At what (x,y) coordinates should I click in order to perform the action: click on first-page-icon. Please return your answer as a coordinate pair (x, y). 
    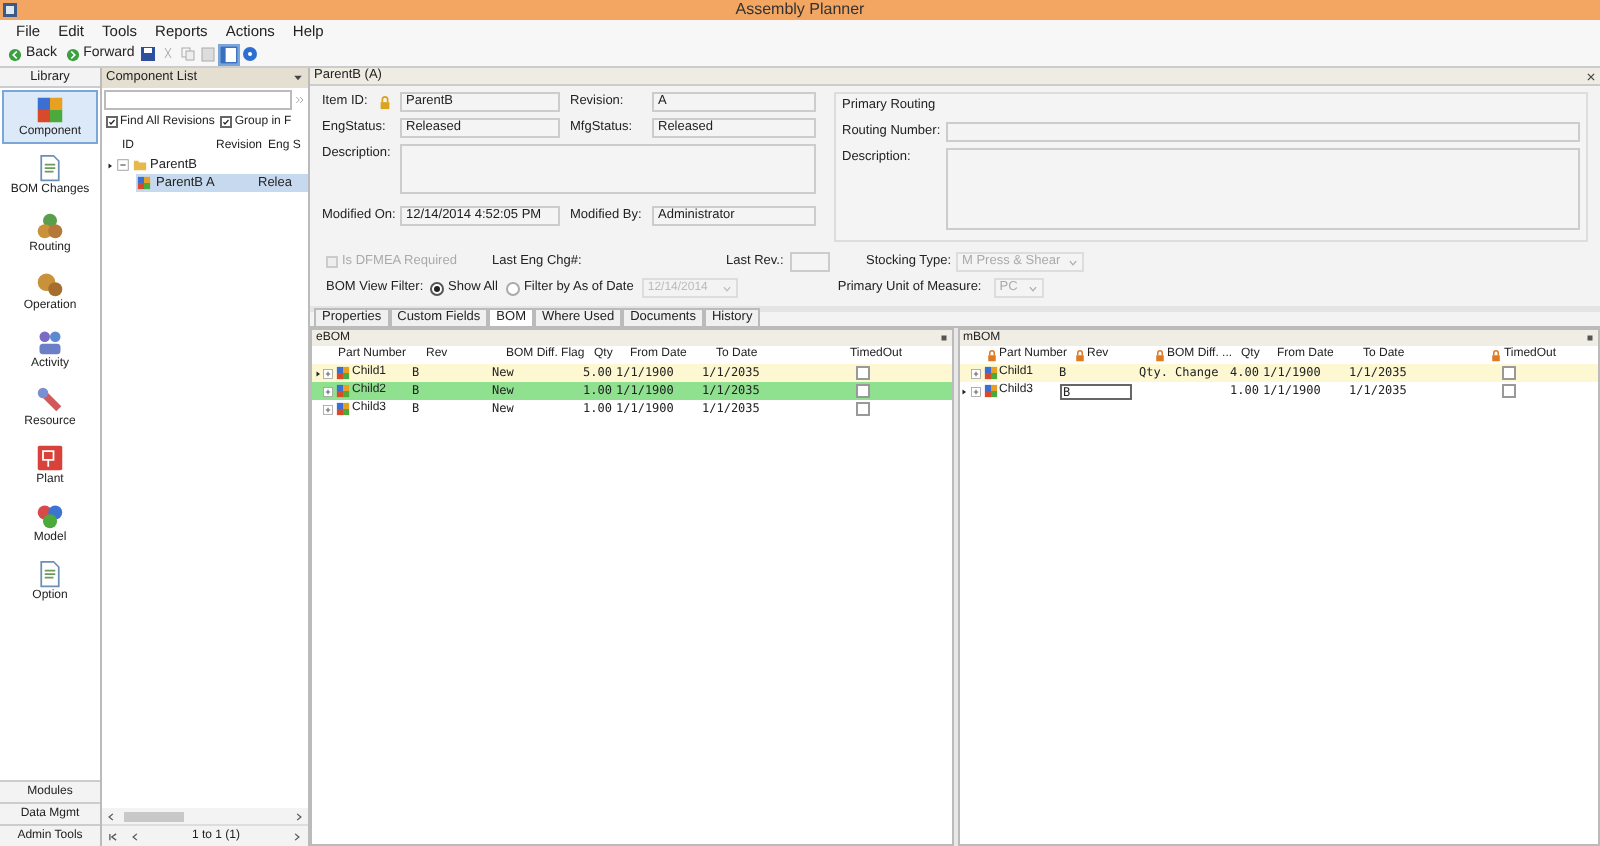
    Looking at the image, I should click on (113, 836).